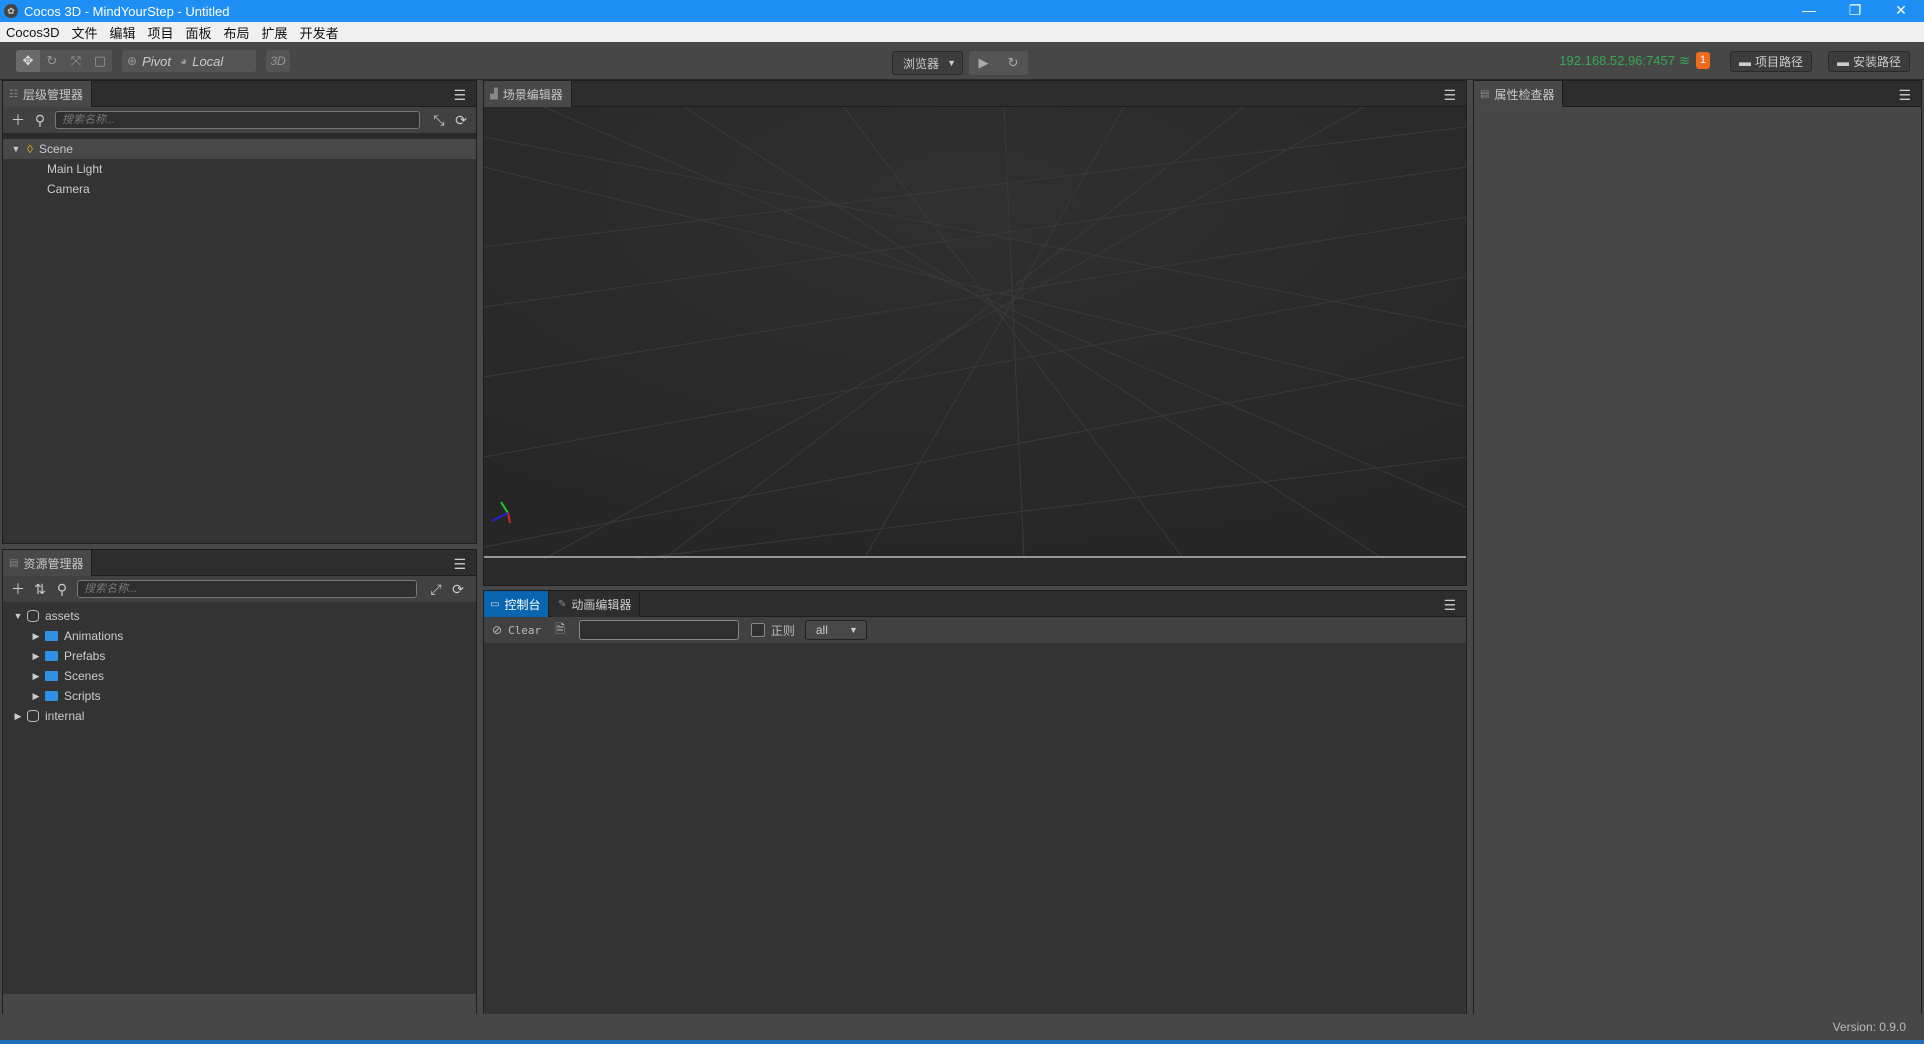 This screenshot has width=1924, height=1044. I want to click on window-title: Cocos 3D - MindYourStep - Untitled, so click(127, 11).